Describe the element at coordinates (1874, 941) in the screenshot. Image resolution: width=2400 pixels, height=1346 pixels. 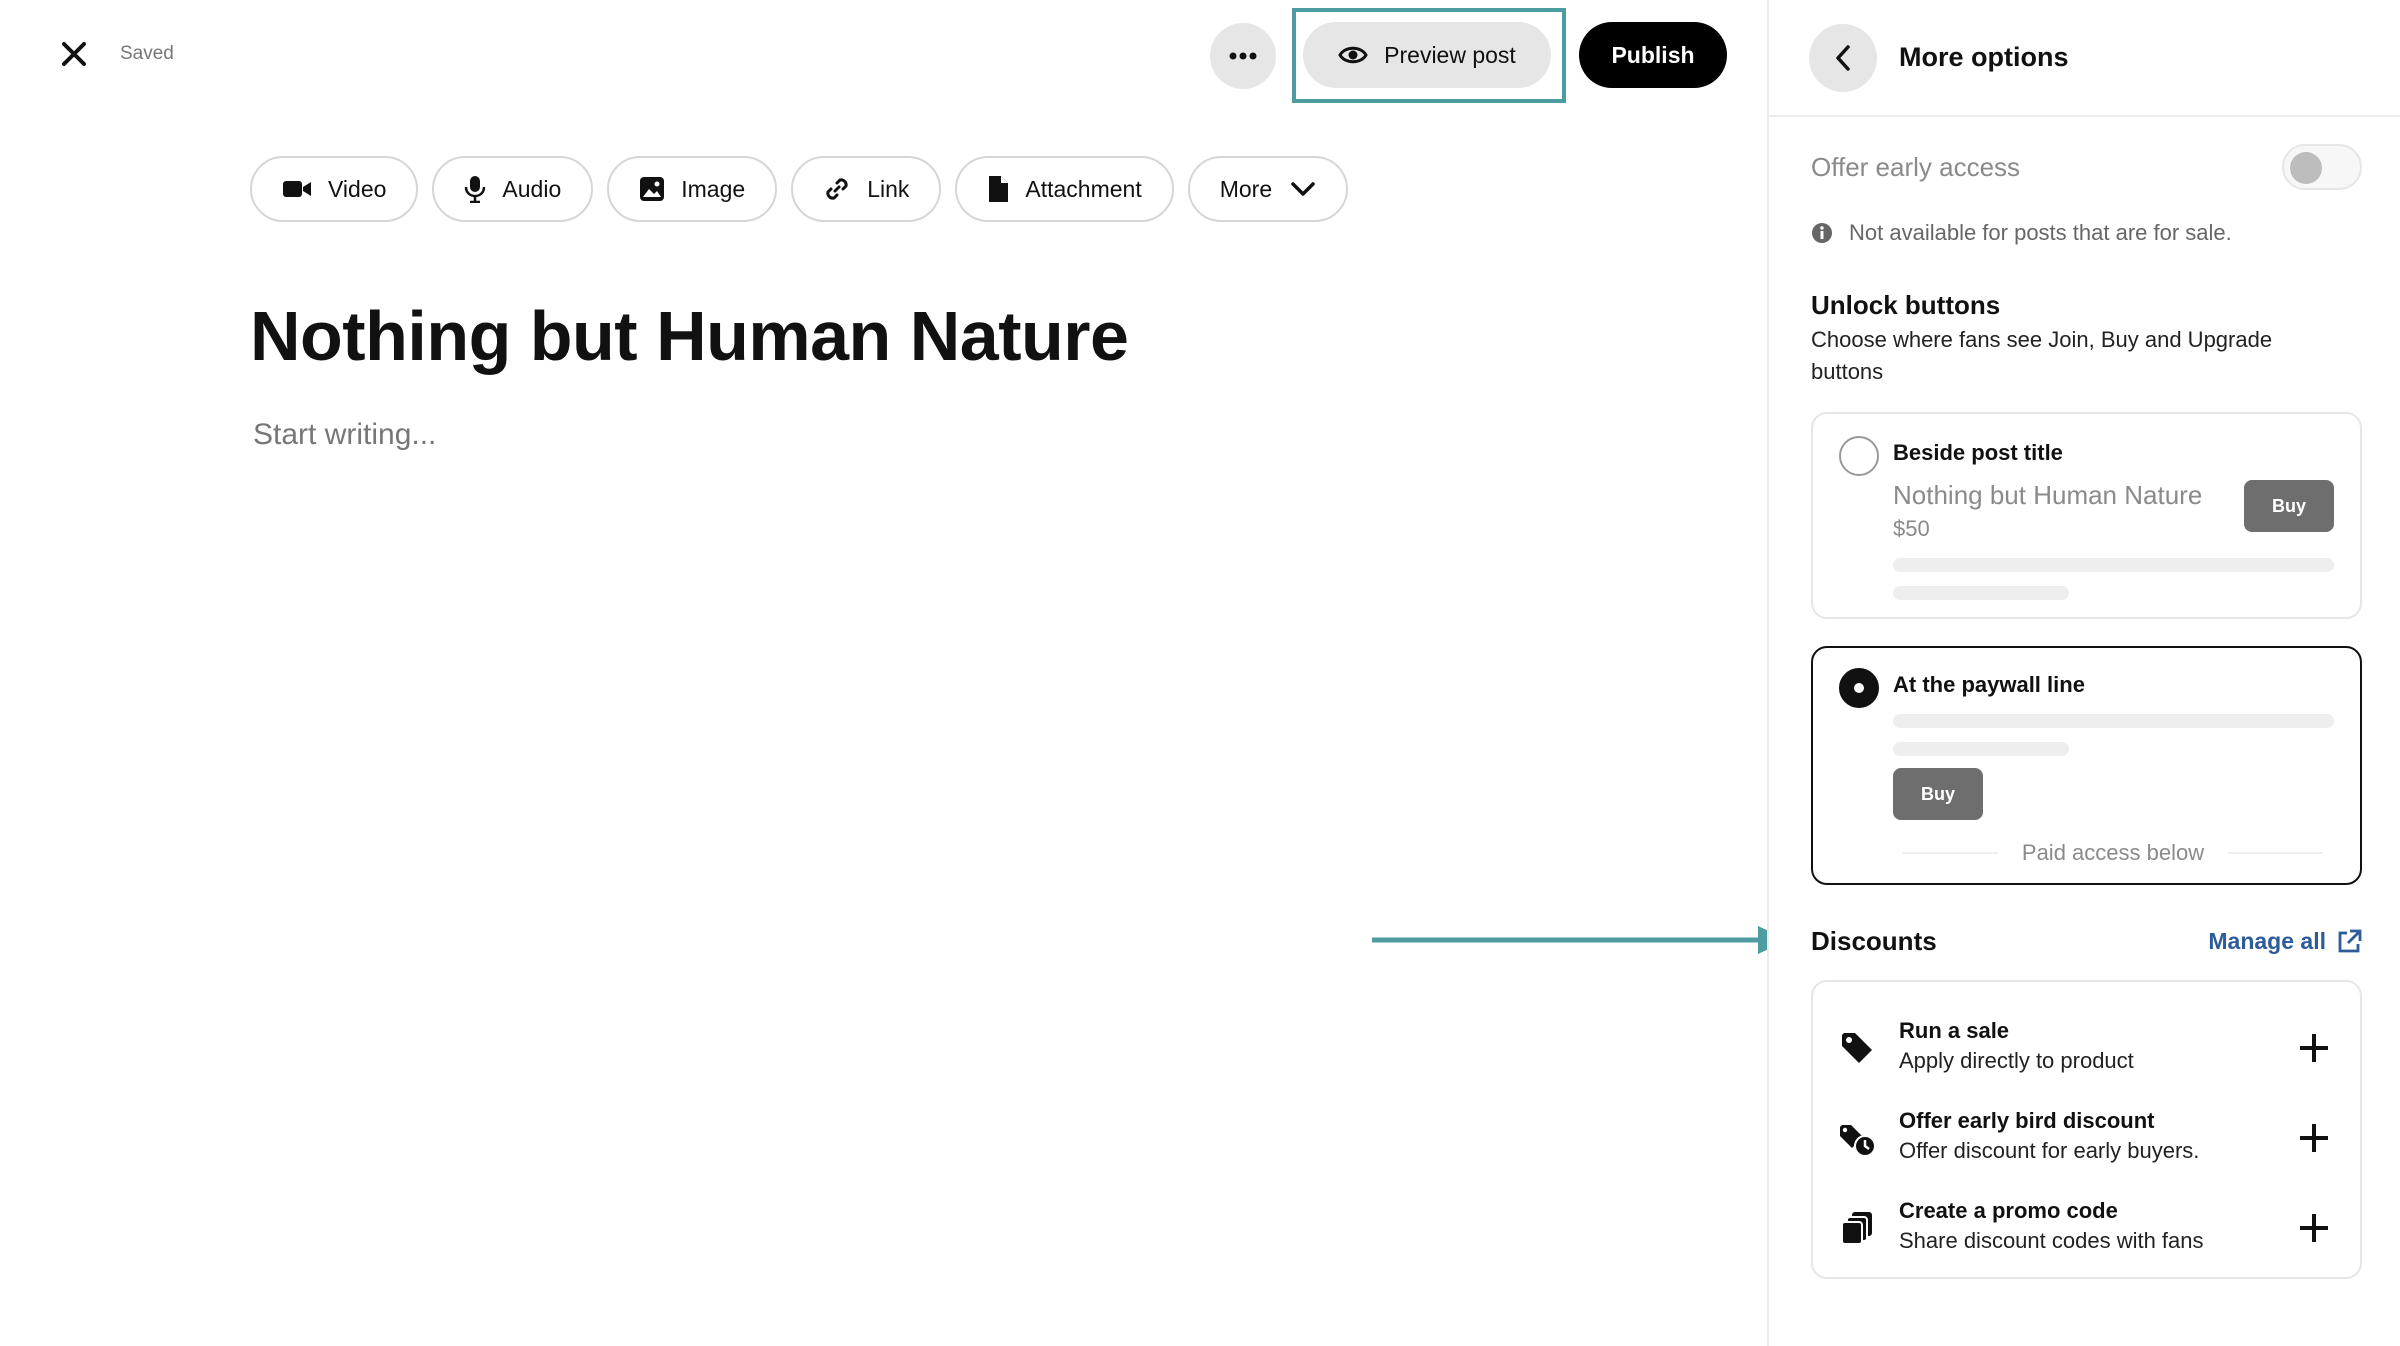
I see `discounts-heading: Discounts` at that location.